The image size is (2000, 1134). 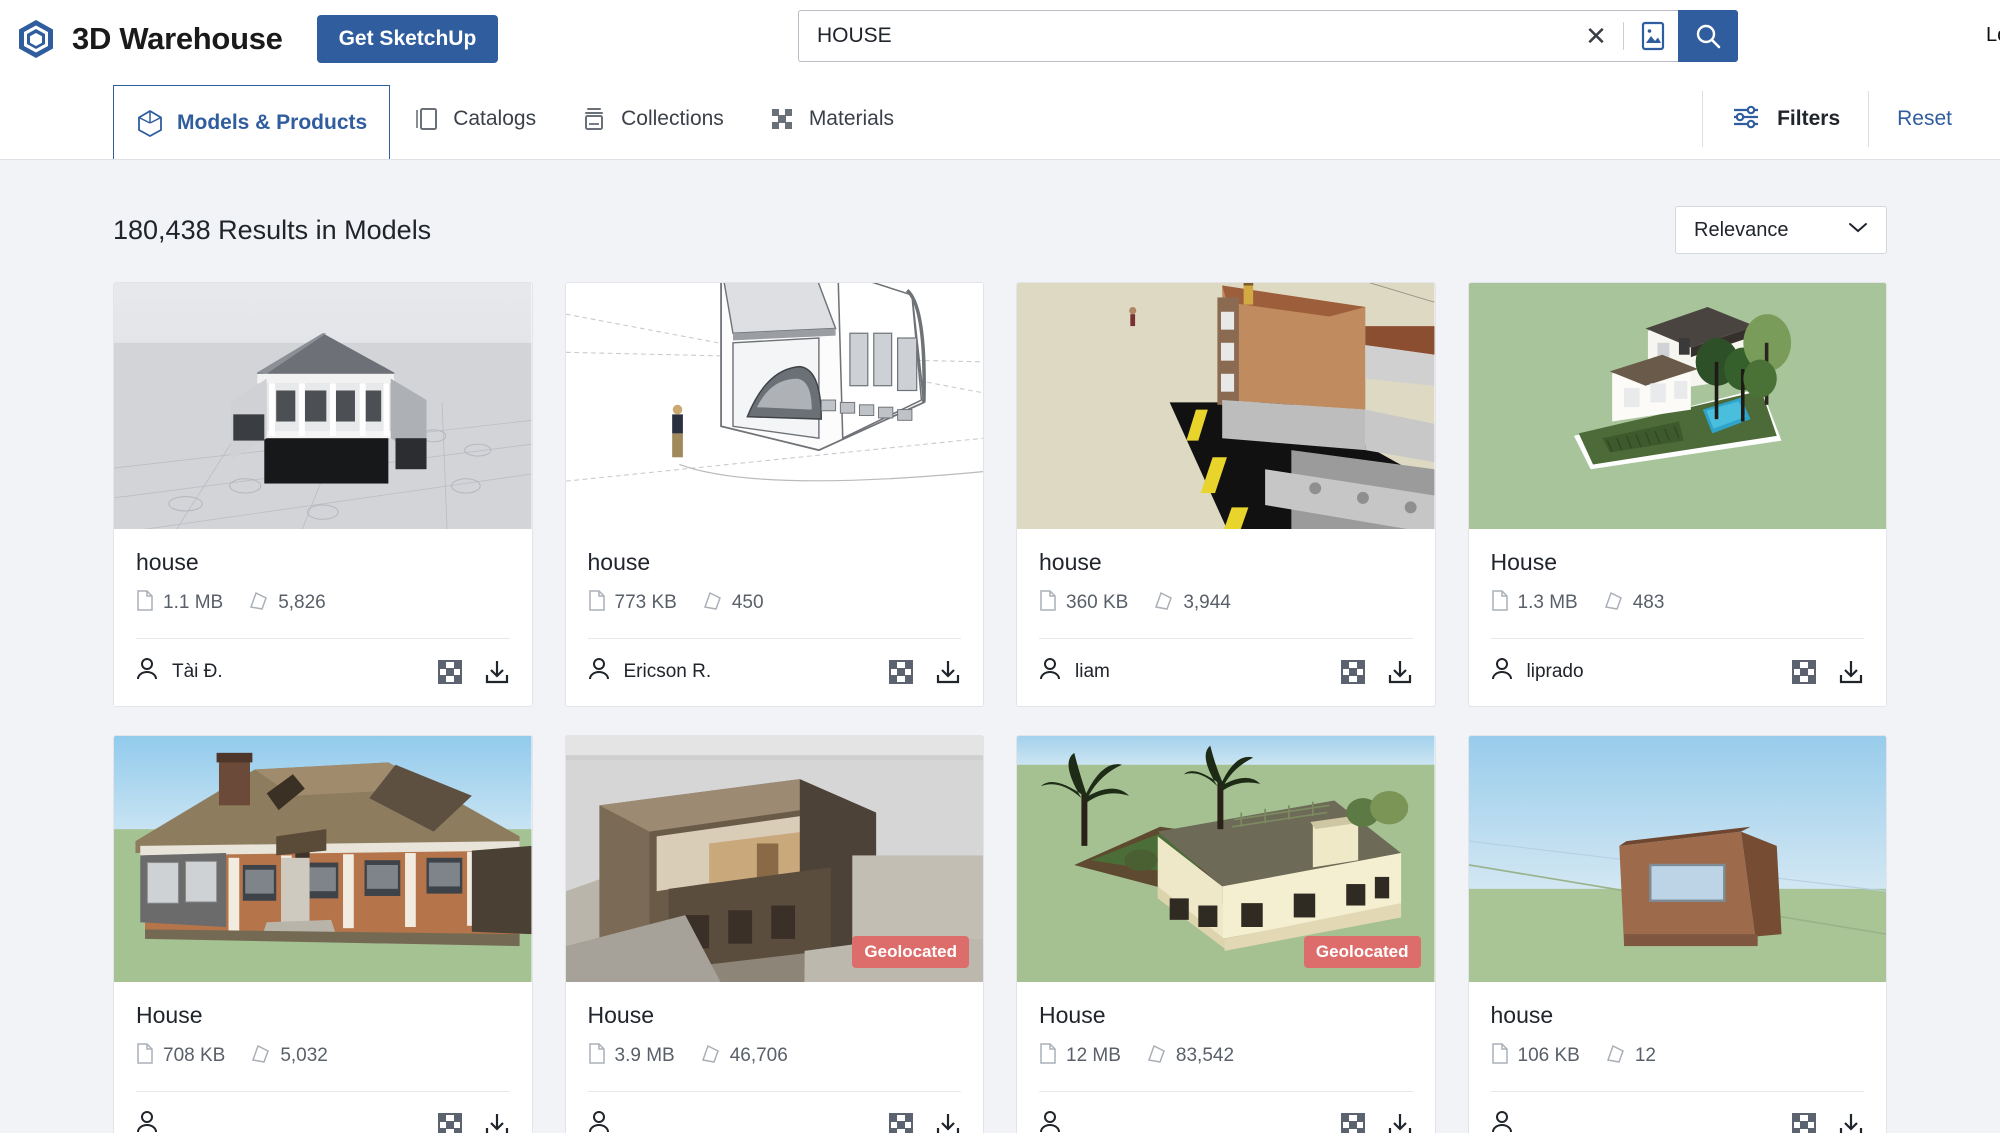 What do you see at coordinates (1548, 1055) in the screenshot?
I see `filesize-value: 106 KB` at bounding box center [1548, 1055].